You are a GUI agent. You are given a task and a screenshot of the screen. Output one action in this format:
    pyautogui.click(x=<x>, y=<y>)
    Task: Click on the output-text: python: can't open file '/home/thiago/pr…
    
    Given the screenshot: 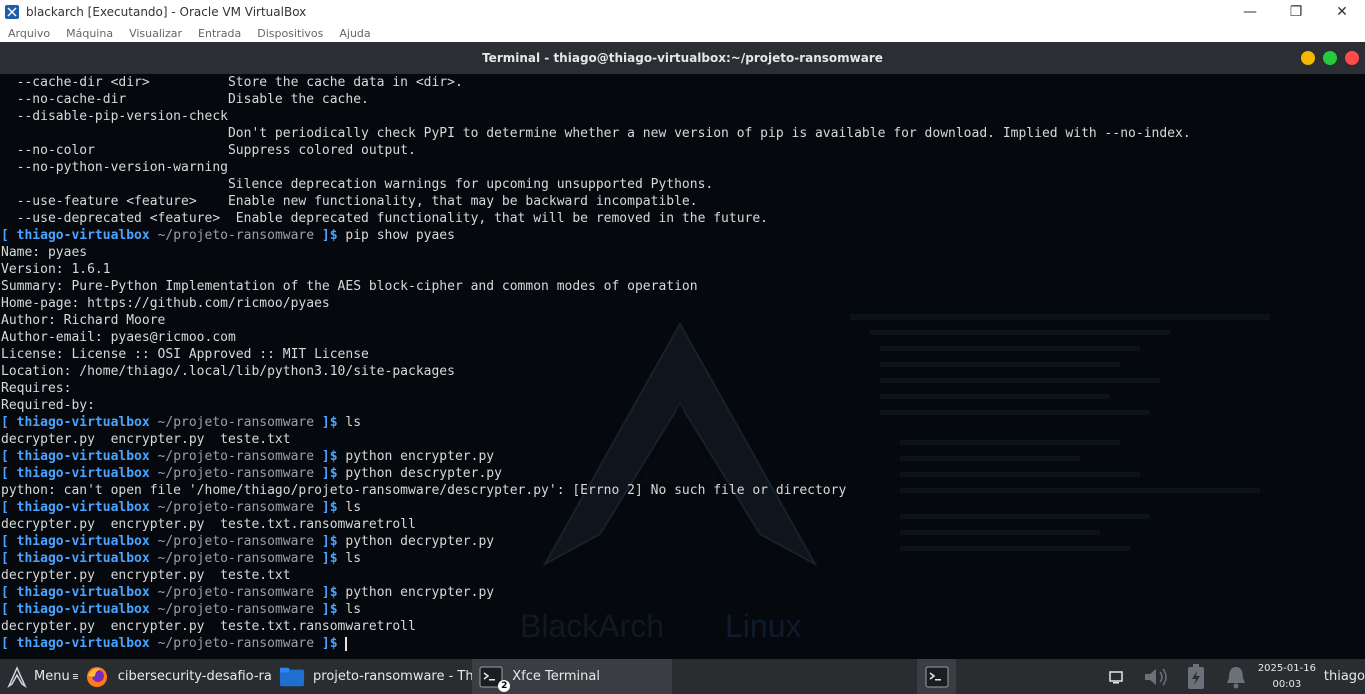 What is the action you would take?
    pyautogui.click(x=424, y=490)
    